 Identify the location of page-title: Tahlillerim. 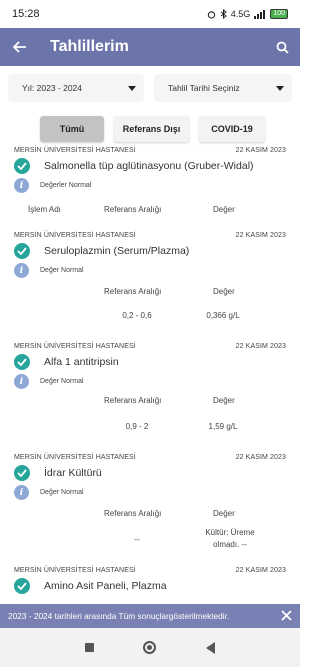
(89, 46).